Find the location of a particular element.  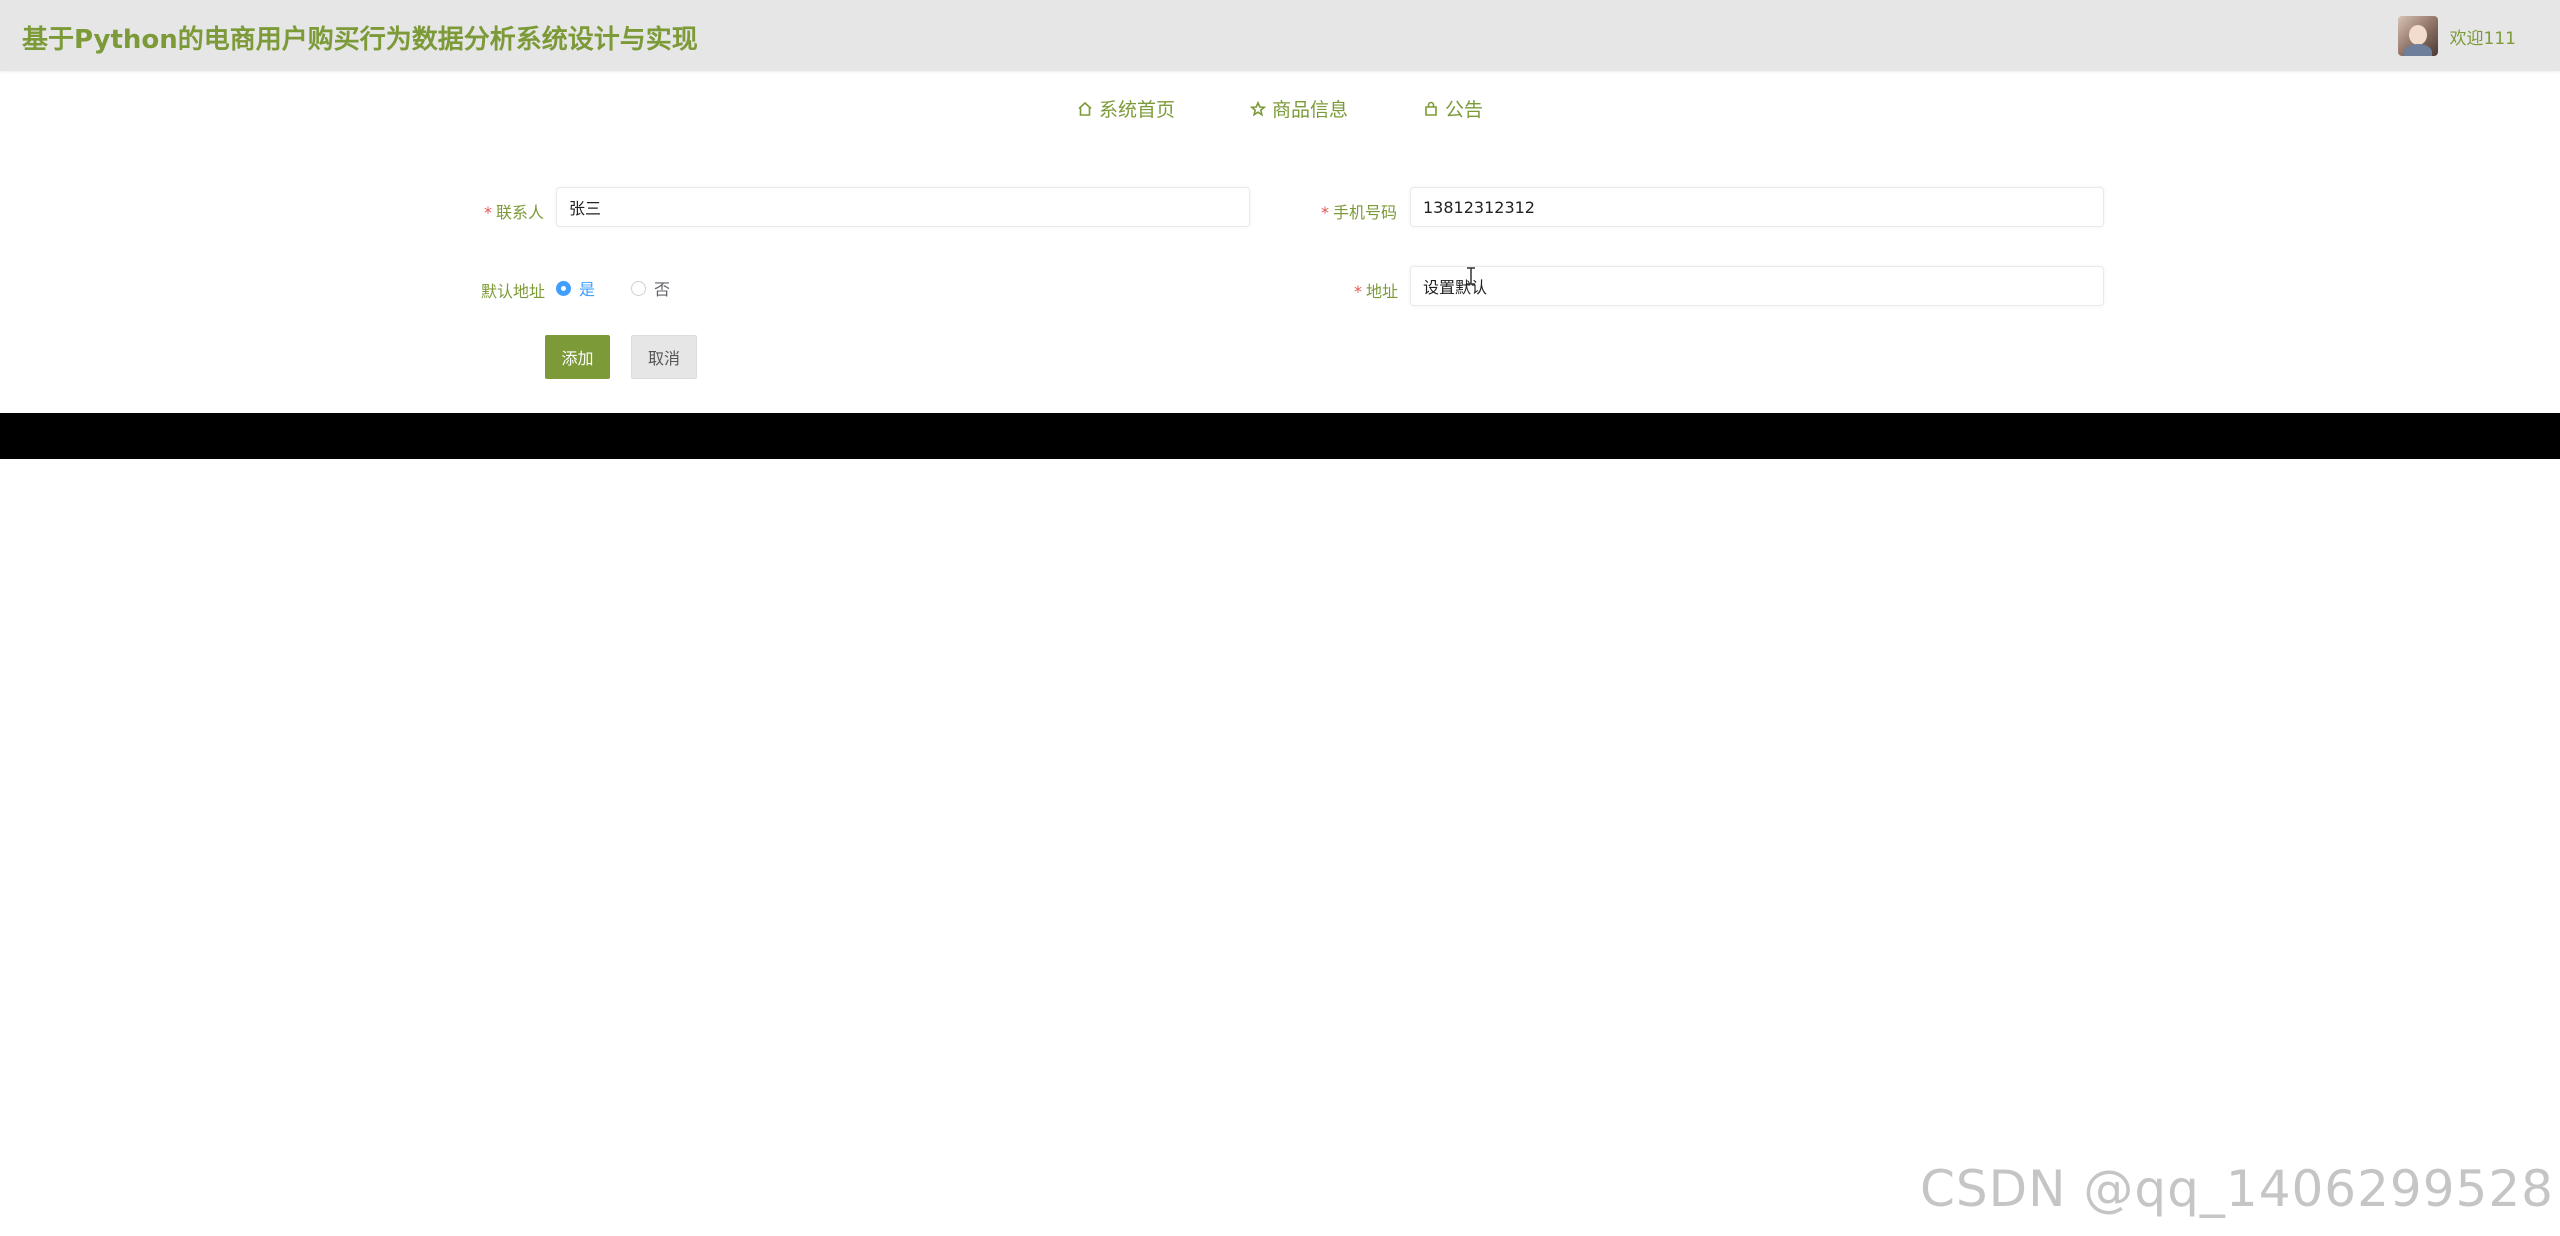

phone-label-text: 手机号码 is located at coordinates (1365, 212).